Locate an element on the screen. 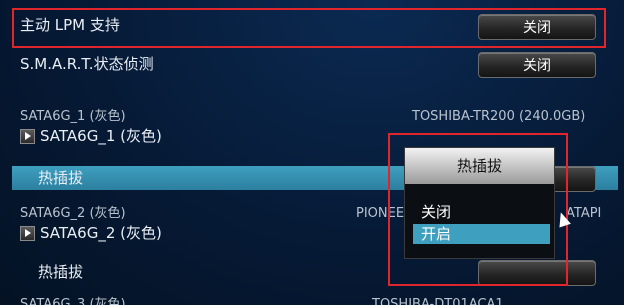 This screenshot has height=305, width=624. port-header-label: SATA6G_2 (灰色) is located at coordinates (73, 213).